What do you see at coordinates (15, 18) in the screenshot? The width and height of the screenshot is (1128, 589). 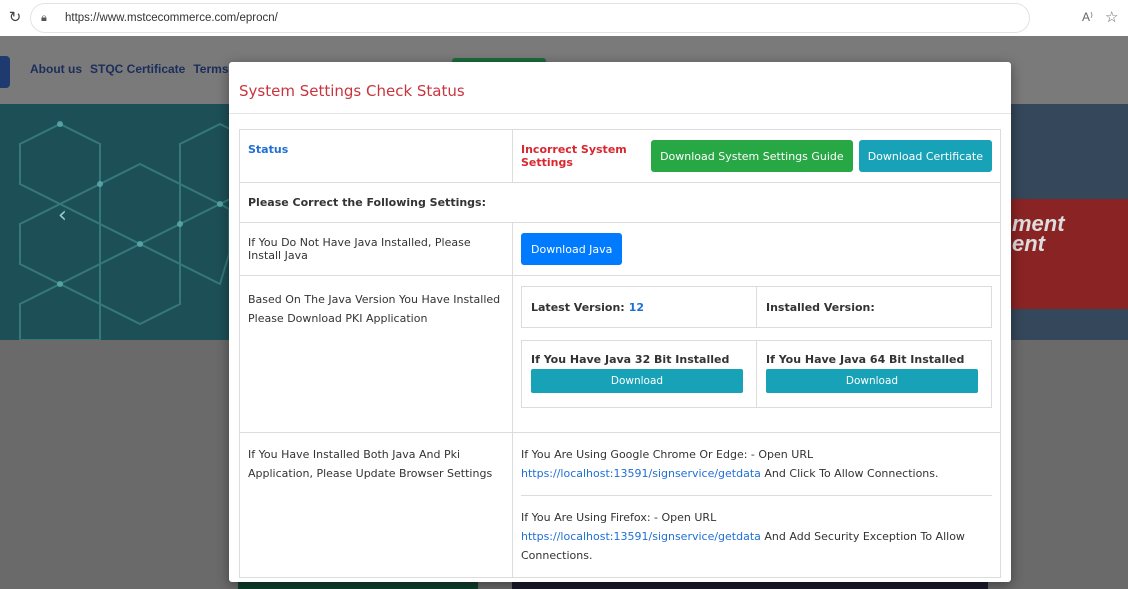 I see `reload-icon: ↻` at bounding box center [15, 18].